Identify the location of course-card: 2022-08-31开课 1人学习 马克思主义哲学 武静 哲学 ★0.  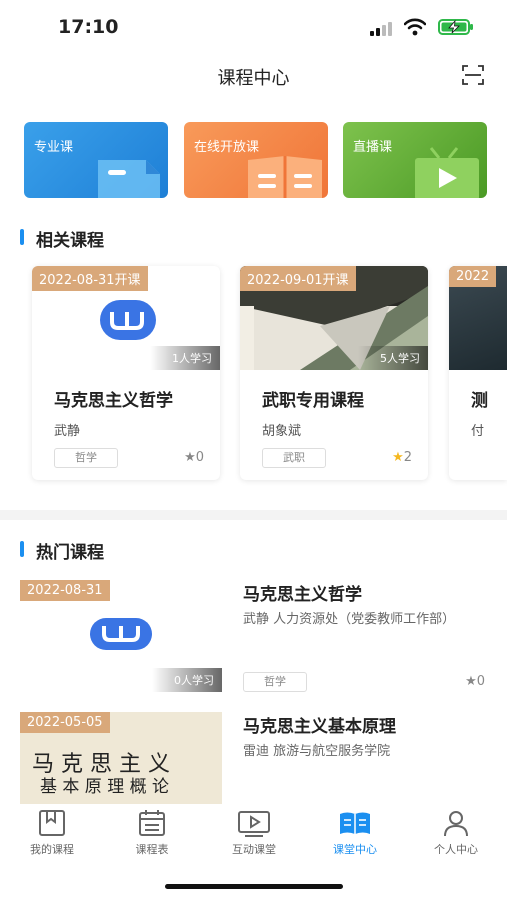
(126, 373).